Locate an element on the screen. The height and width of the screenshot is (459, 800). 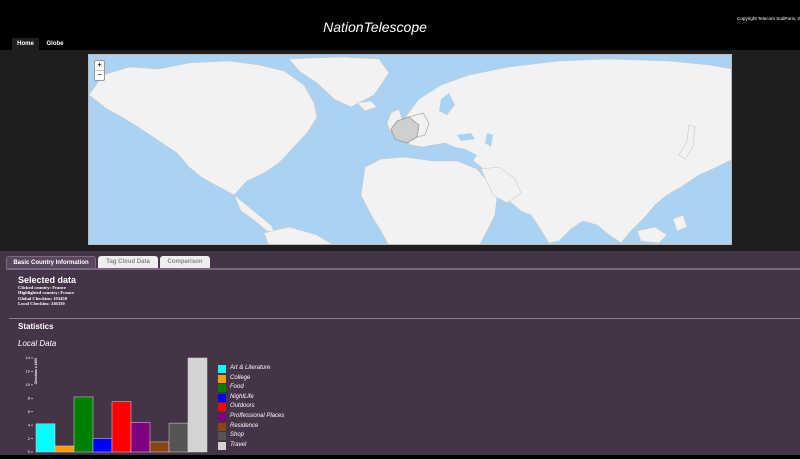
legend-label: Travel is located at coordinates (238, 444).